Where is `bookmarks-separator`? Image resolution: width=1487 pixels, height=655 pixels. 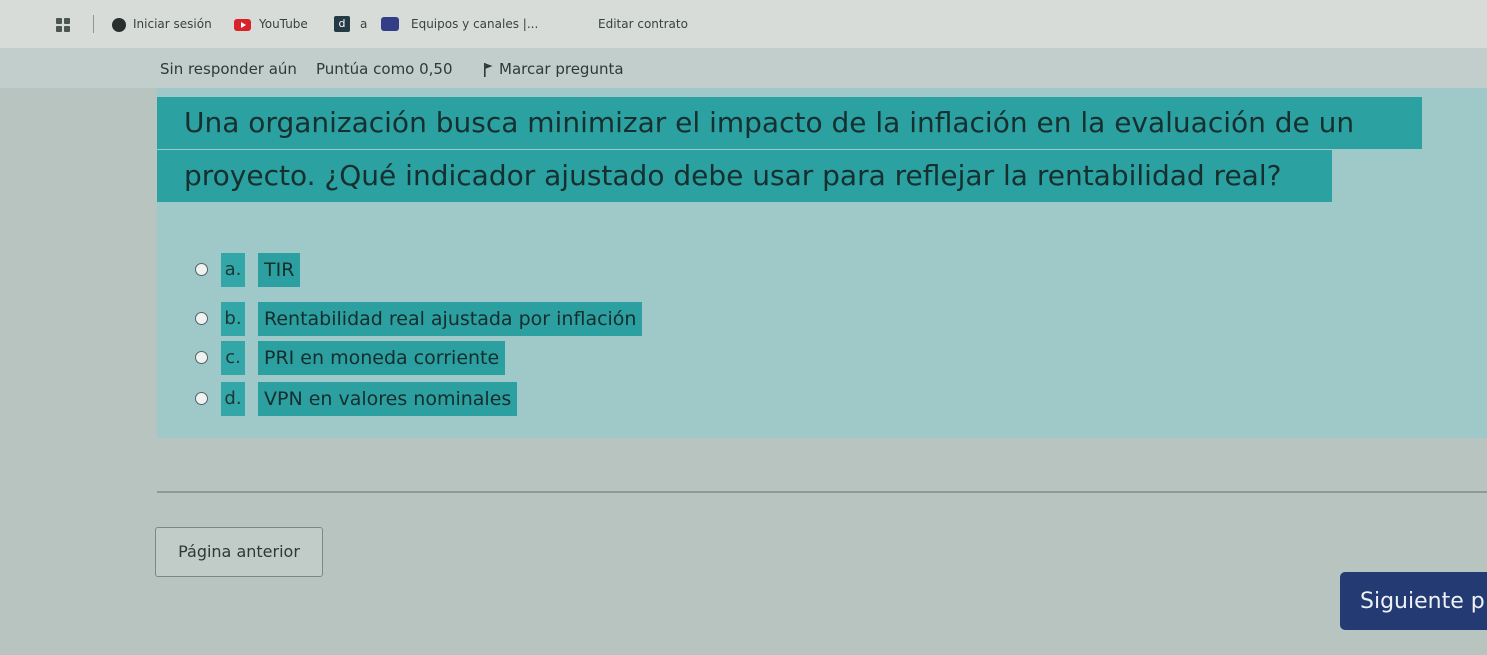
bookmarks-separator is located at coordinates (93, 24).